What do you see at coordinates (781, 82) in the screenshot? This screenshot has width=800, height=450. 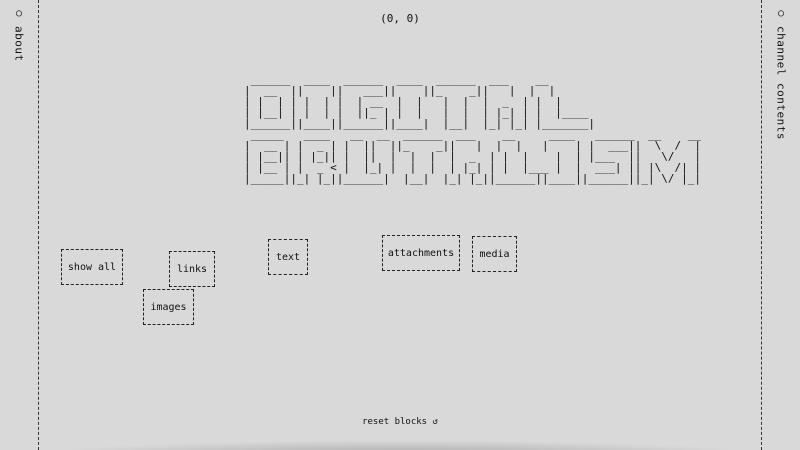 I see `channel-contents-label: channel contents` at bounding box center [781, 82].